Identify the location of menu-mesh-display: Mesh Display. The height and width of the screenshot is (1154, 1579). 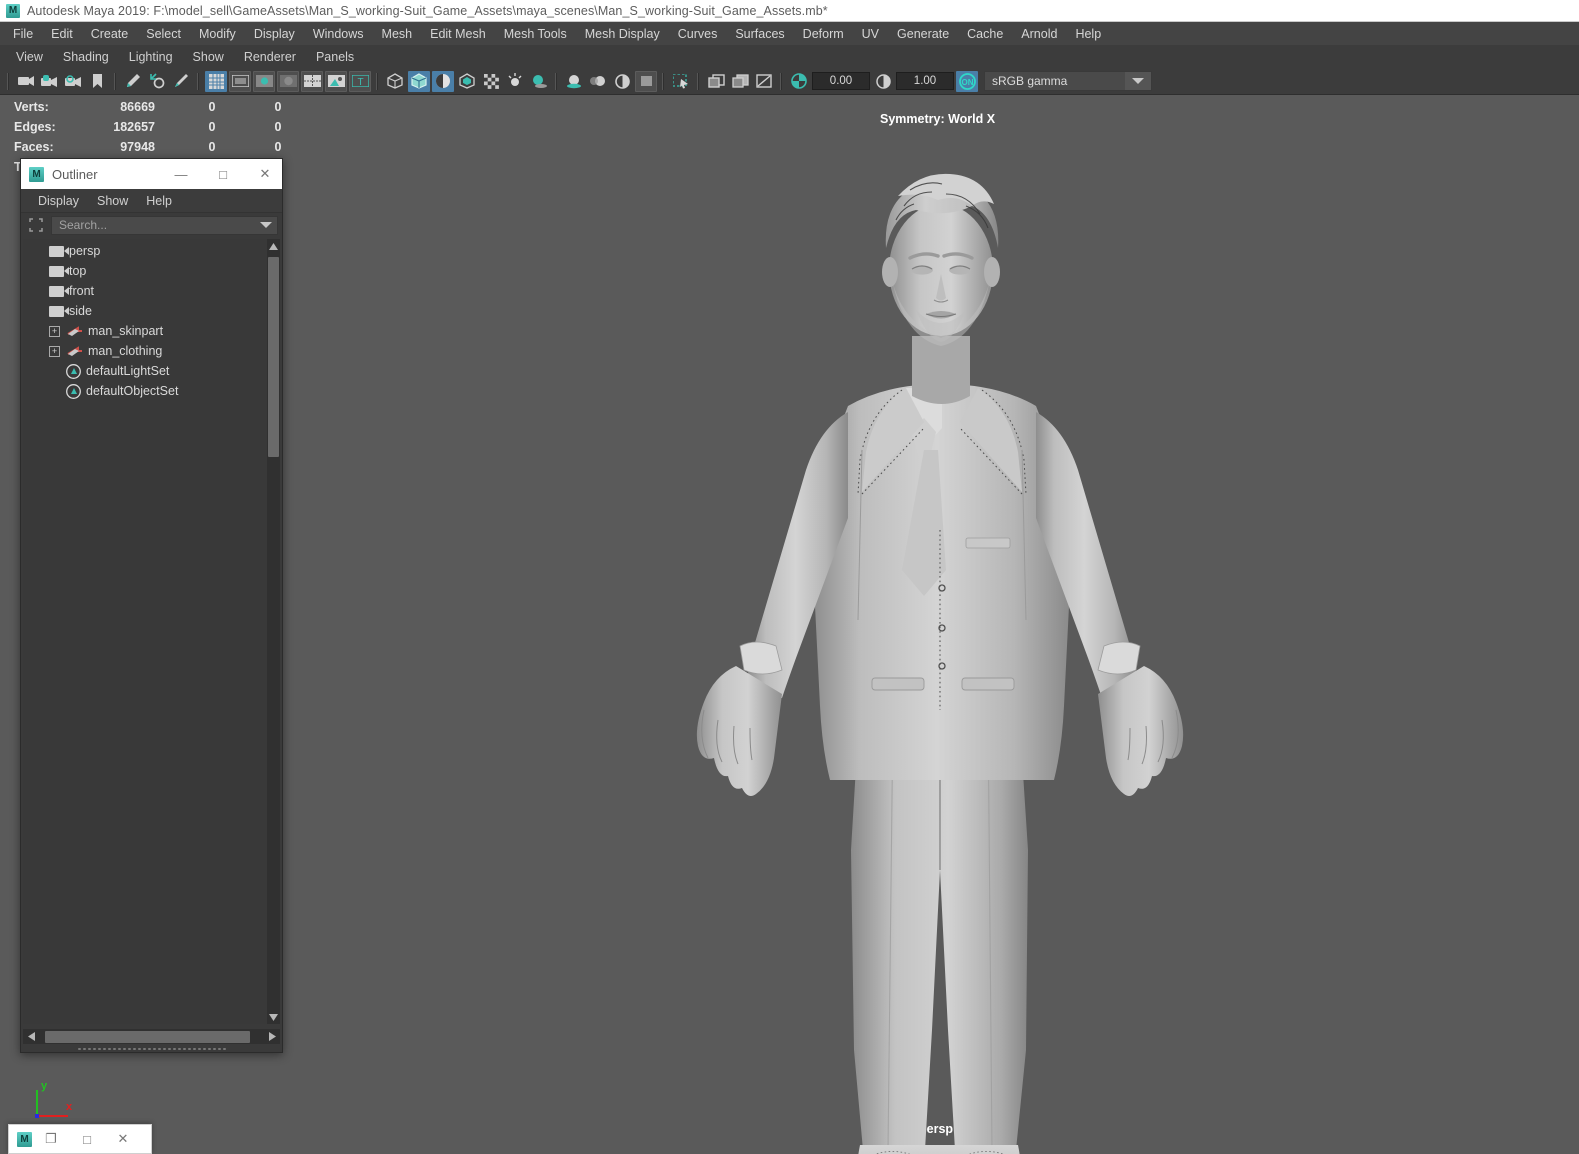
(622, 34).